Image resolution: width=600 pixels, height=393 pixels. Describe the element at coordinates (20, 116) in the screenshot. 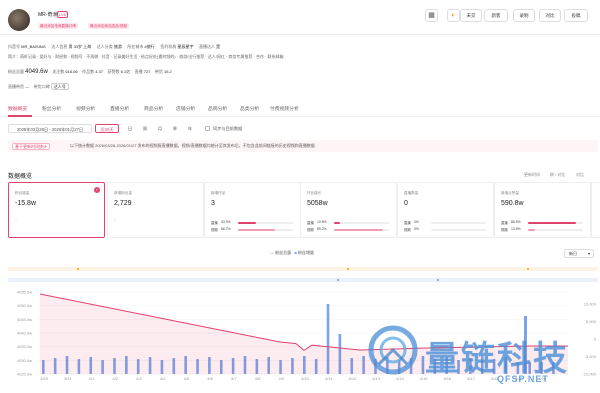

I see `active-tab-indicator` at that location.